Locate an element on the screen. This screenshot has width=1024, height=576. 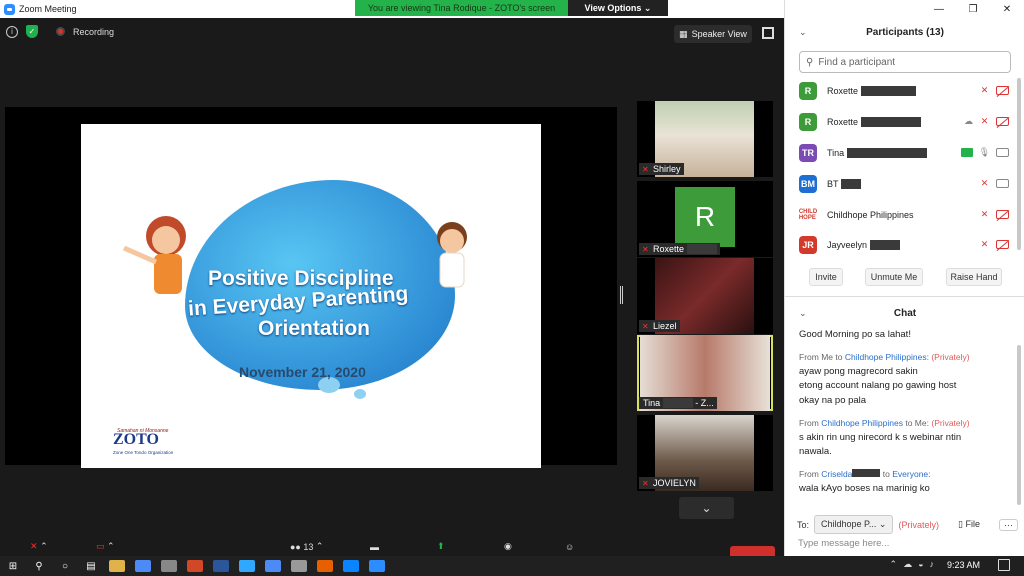
windows-start-icon: ⊞ is located at coordinates (13, 566).